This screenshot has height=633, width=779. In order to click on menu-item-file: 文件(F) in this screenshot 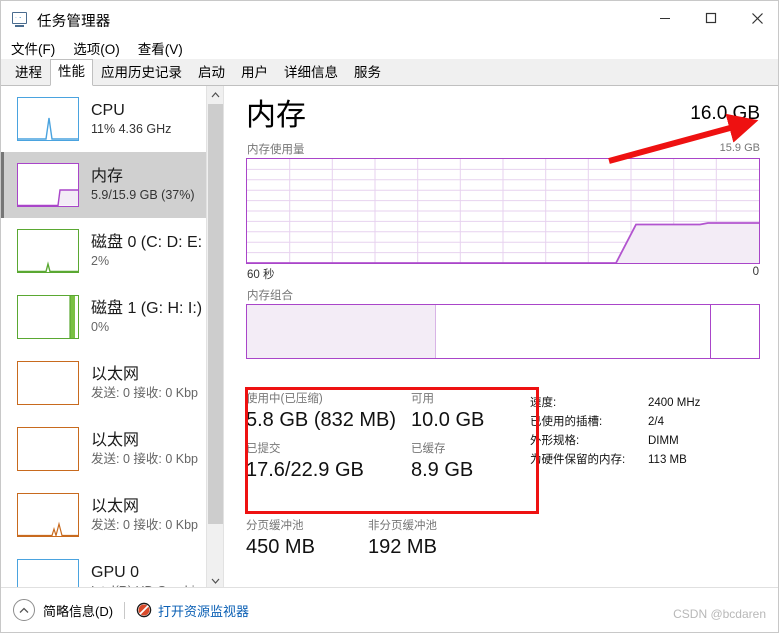, I will do `click(33, 48)`.